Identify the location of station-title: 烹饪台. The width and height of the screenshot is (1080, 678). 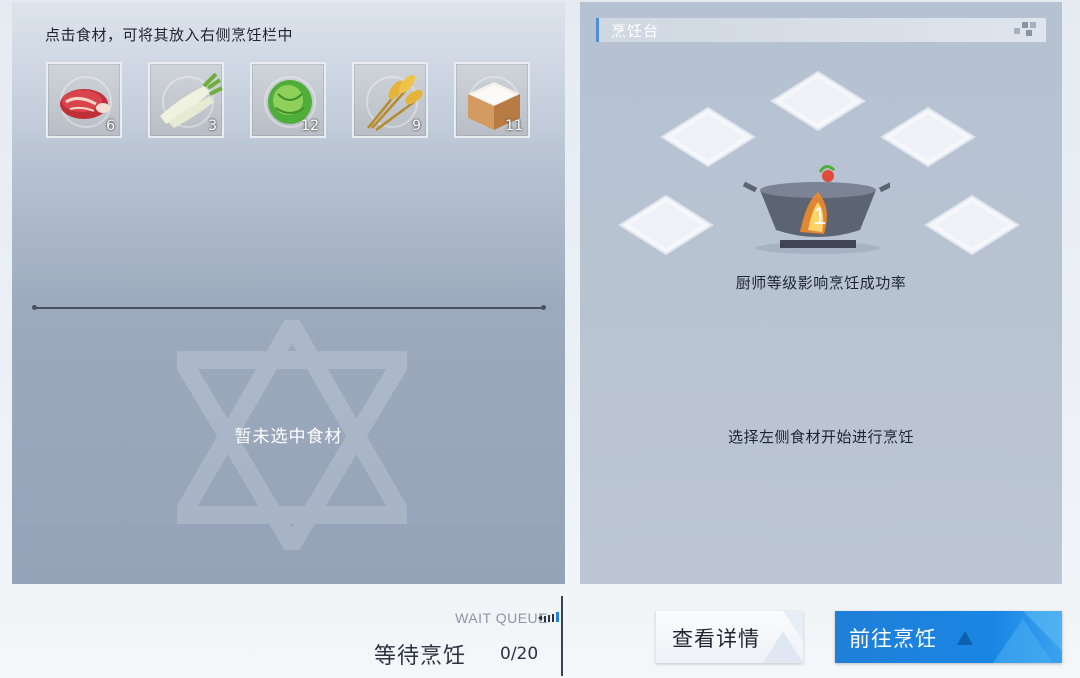
(635, 31).